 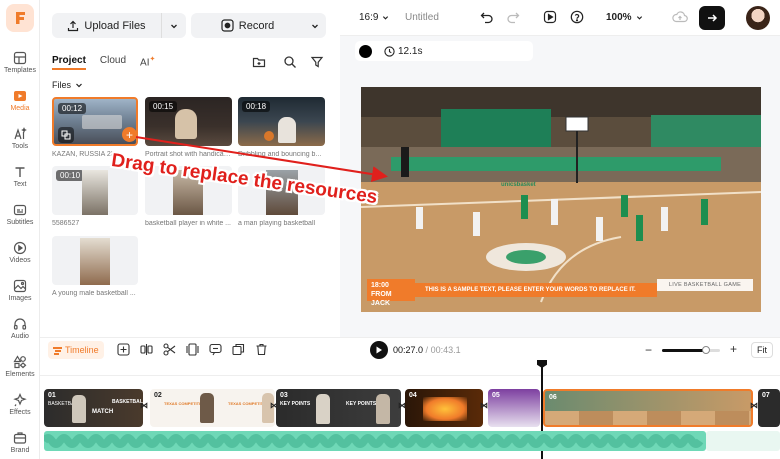 What do you see at coordinates (648, 418) in the screenshot?
I see `clip-frames` at bounding box center [648, 418].